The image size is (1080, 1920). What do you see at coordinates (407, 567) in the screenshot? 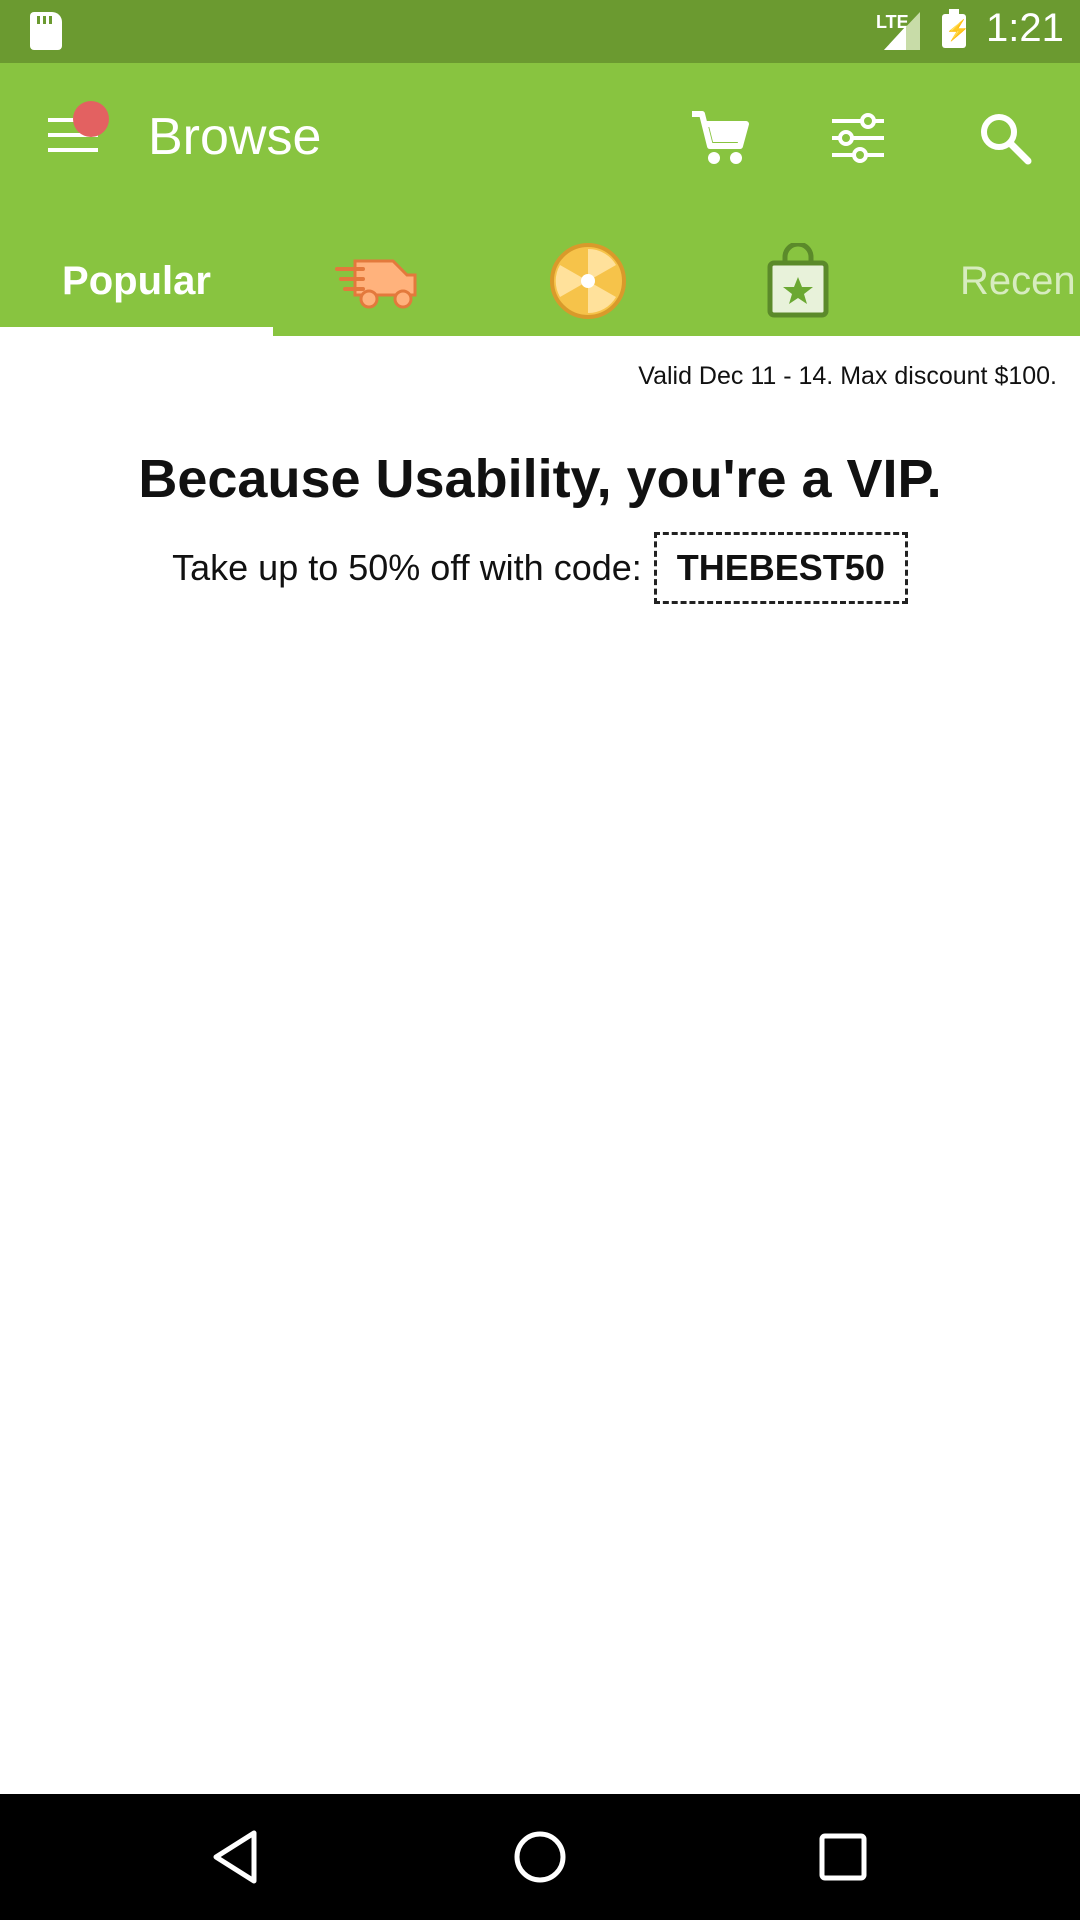
I see `promo-description: Take up to 50% off with code:` at bounding box center [407, 567].